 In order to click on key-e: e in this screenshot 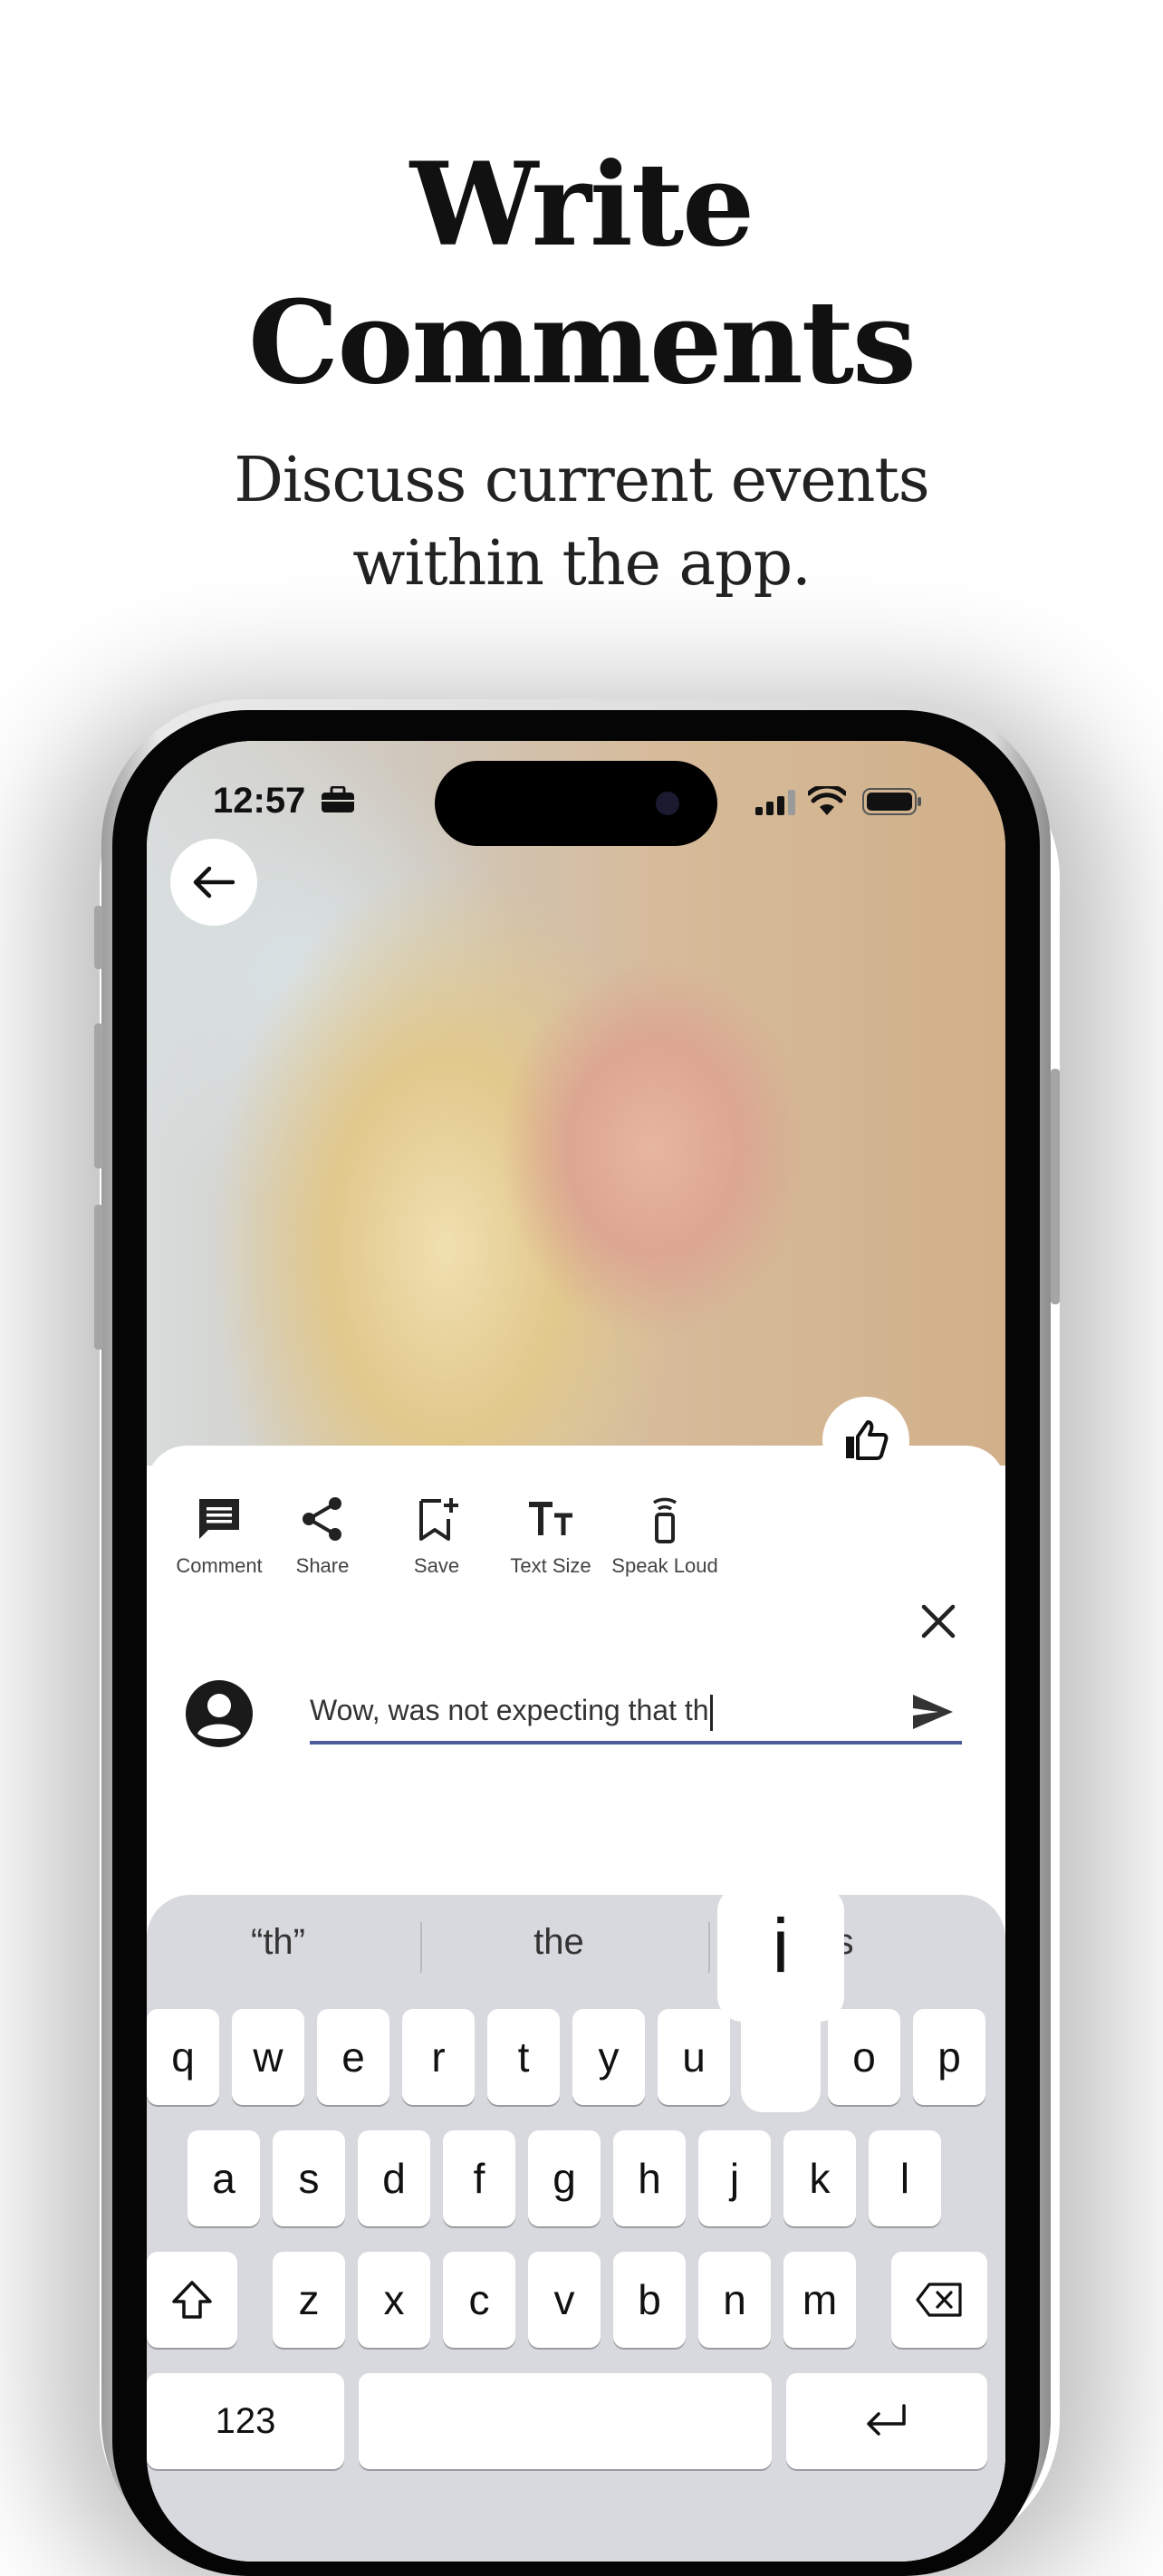, I will do `click(353, 2057)`.